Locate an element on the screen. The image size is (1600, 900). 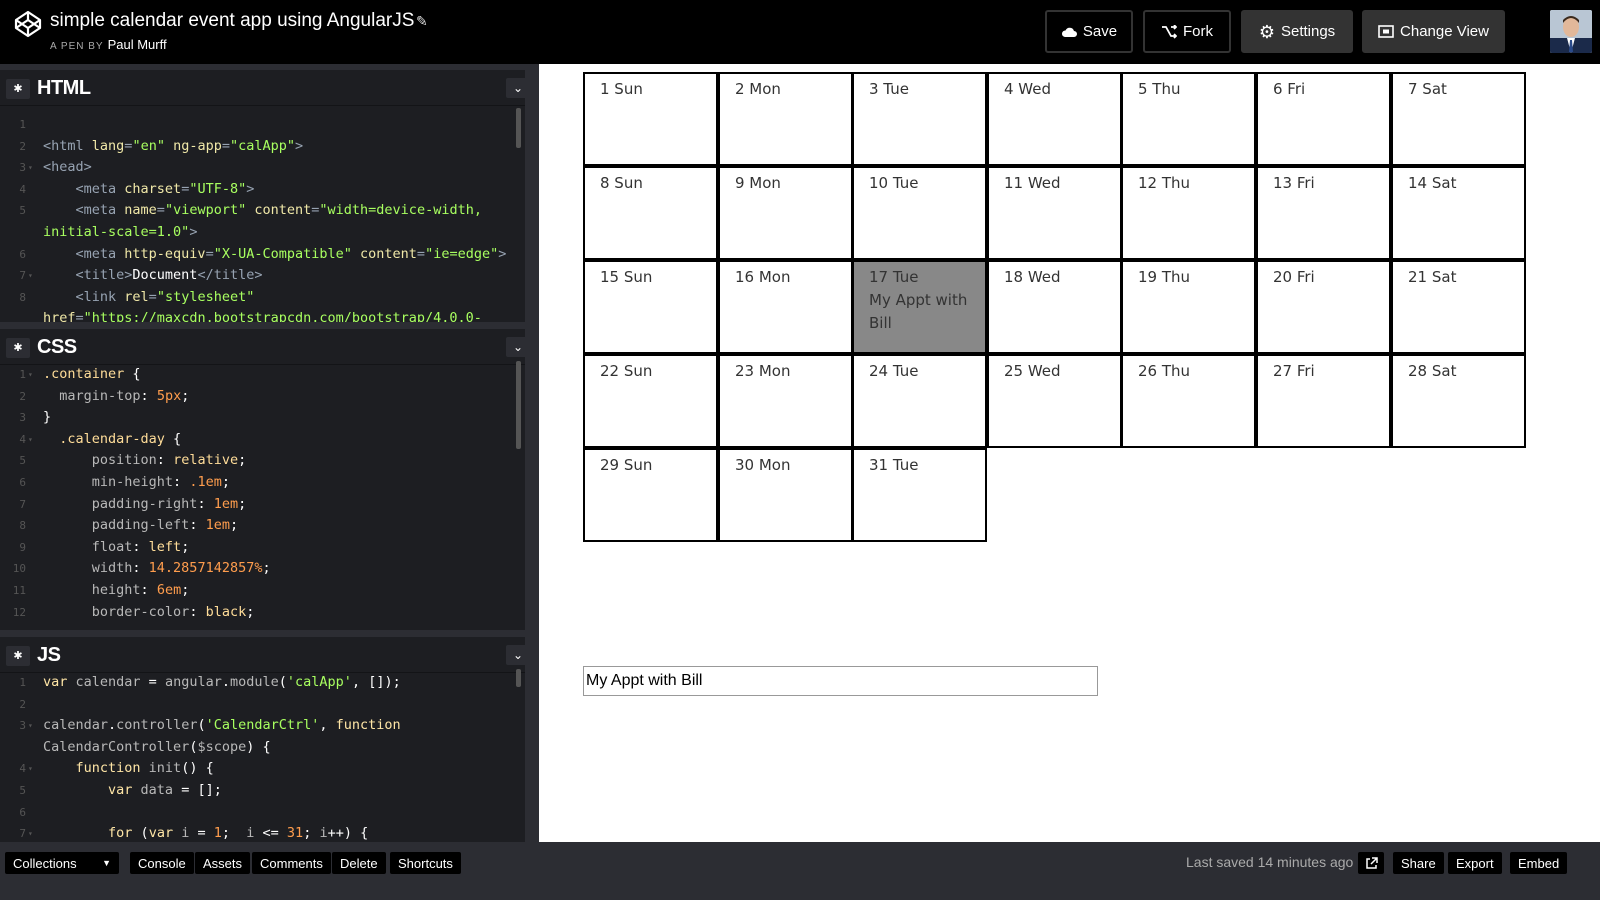
js-scrollbar is located at coordinates (518, 678).